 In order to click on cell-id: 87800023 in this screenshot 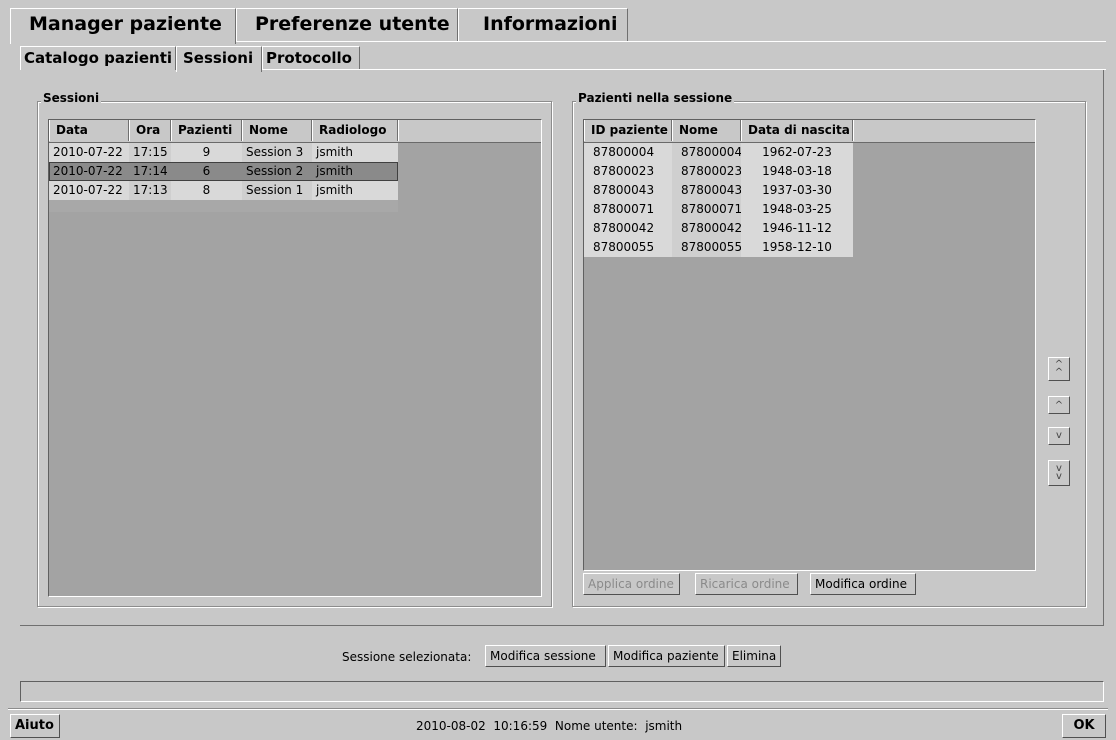, I will do `click(628, 171)`.